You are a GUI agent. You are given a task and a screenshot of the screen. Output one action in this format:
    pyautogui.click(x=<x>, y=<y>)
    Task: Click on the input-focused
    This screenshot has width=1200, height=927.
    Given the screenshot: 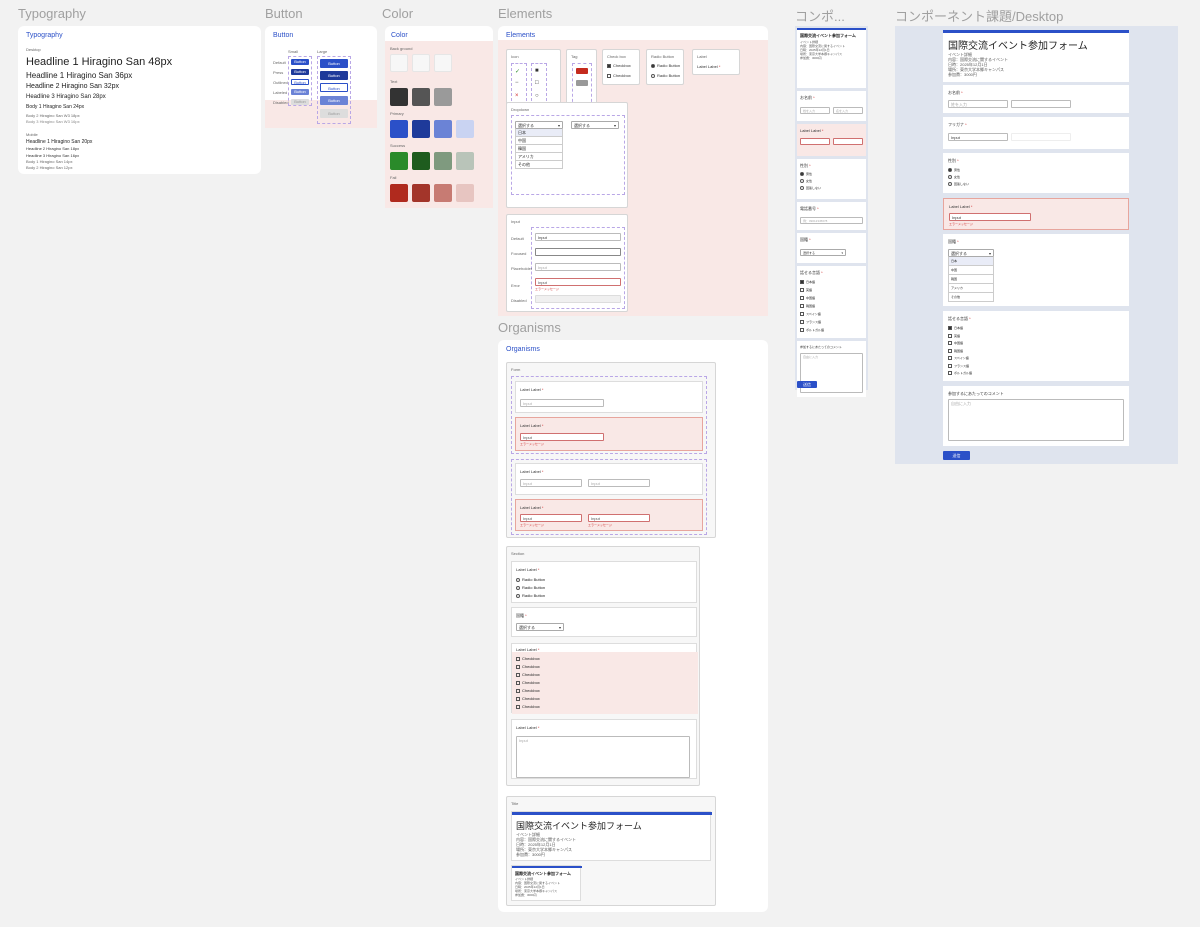 What is the action you would take?
    pyautogui.click(x=578, y=252)
    